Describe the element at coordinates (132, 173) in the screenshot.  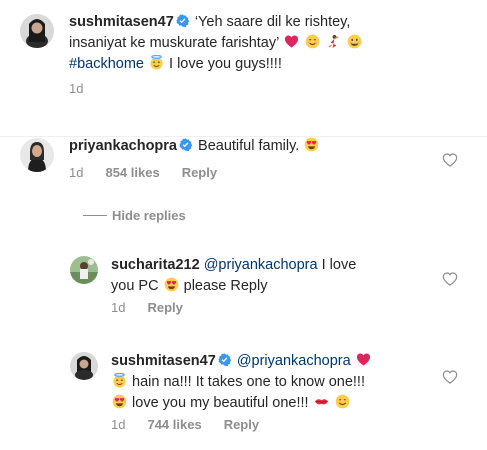
I see `comment-likes: 854 likes` at that location.